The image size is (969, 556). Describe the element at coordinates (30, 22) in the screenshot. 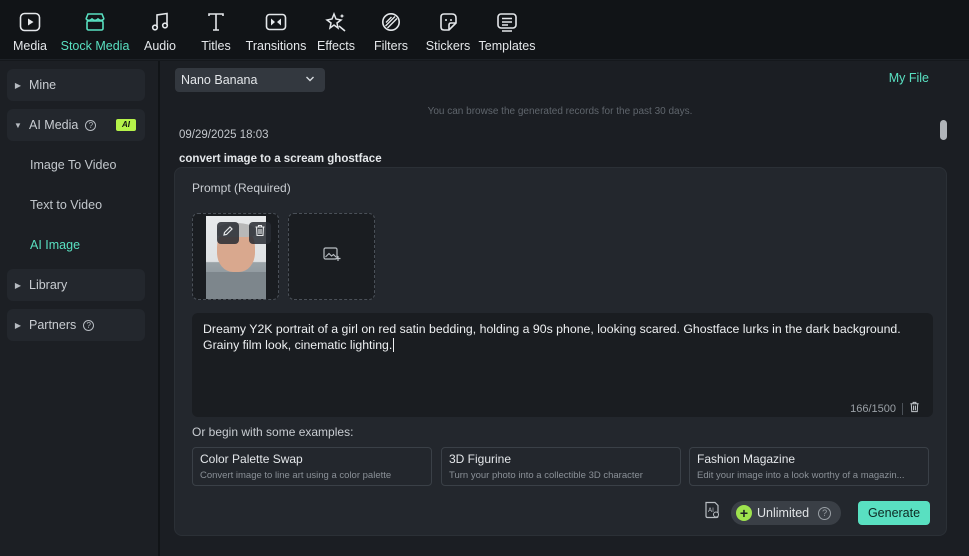

I see `media-icon` at that location.